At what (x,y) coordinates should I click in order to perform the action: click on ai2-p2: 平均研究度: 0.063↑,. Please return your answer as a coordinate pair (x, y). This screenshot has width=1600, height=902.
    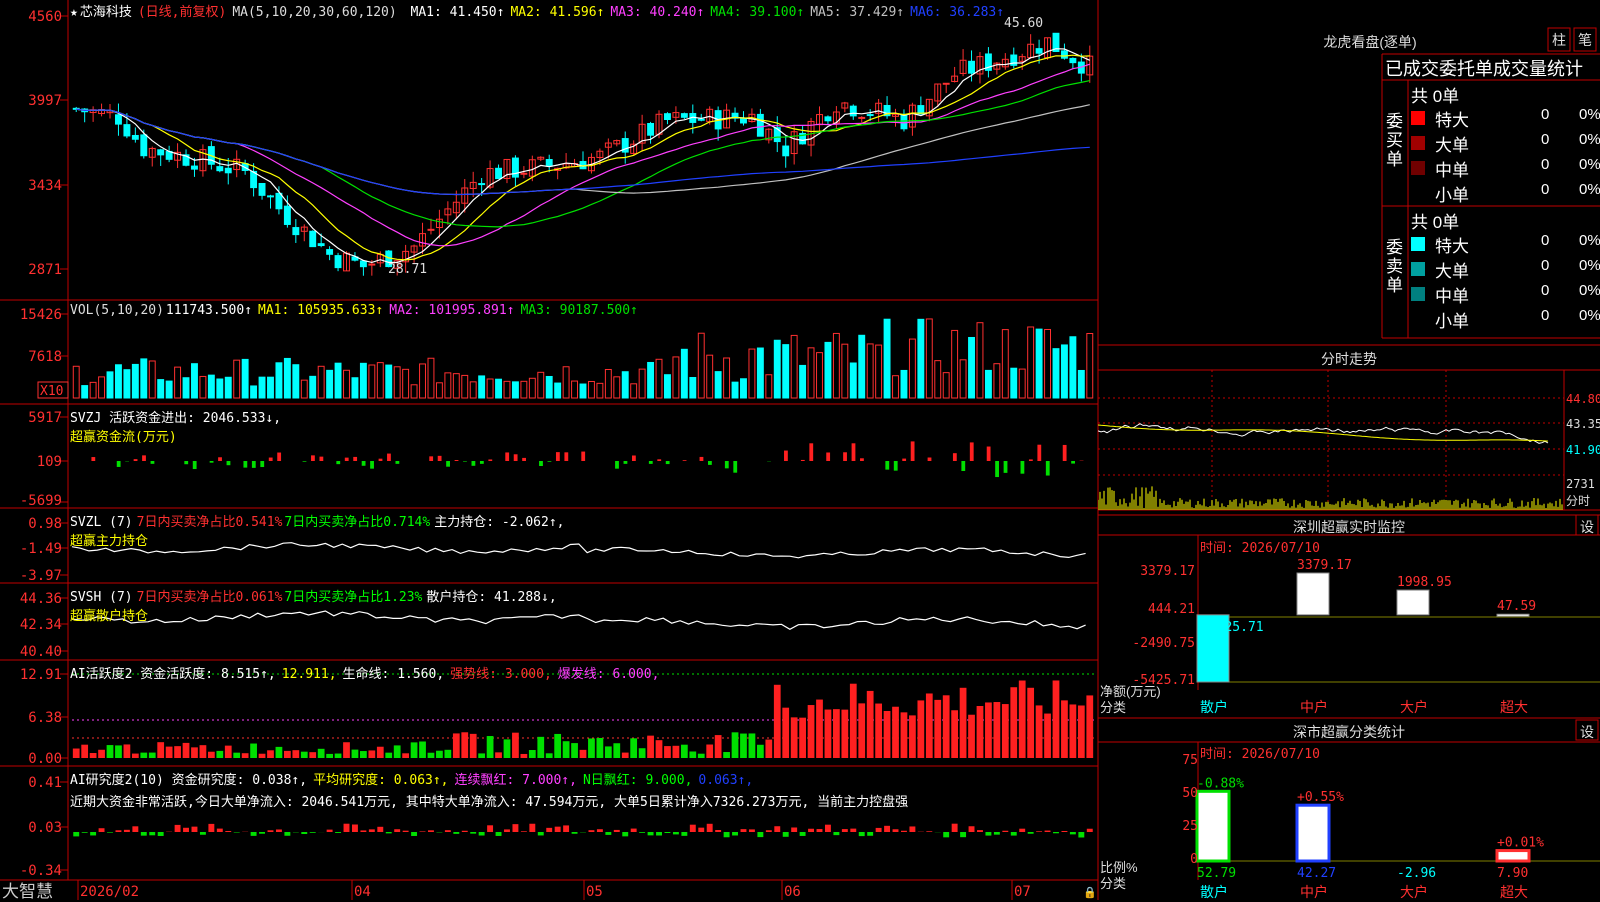
    Looking at the image, I should click on (380, 780).